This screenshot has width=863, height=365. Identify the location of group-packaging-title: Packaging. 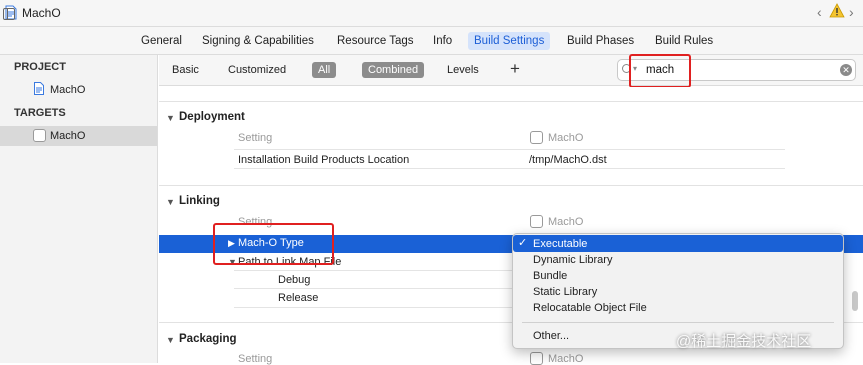
(208, 339).